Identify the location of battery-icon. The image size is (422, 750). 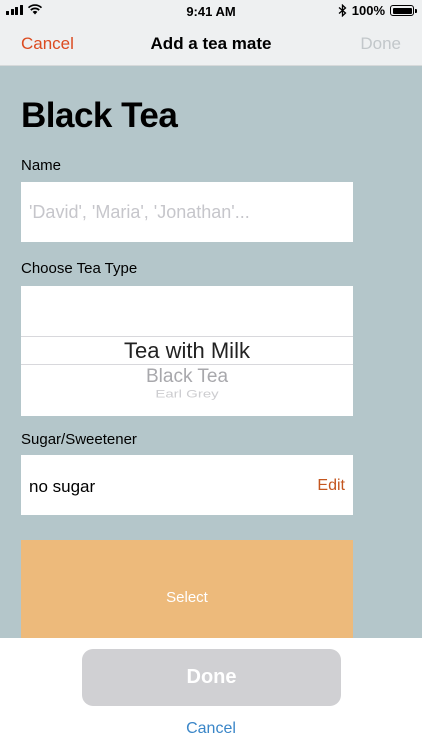
(403, 10).